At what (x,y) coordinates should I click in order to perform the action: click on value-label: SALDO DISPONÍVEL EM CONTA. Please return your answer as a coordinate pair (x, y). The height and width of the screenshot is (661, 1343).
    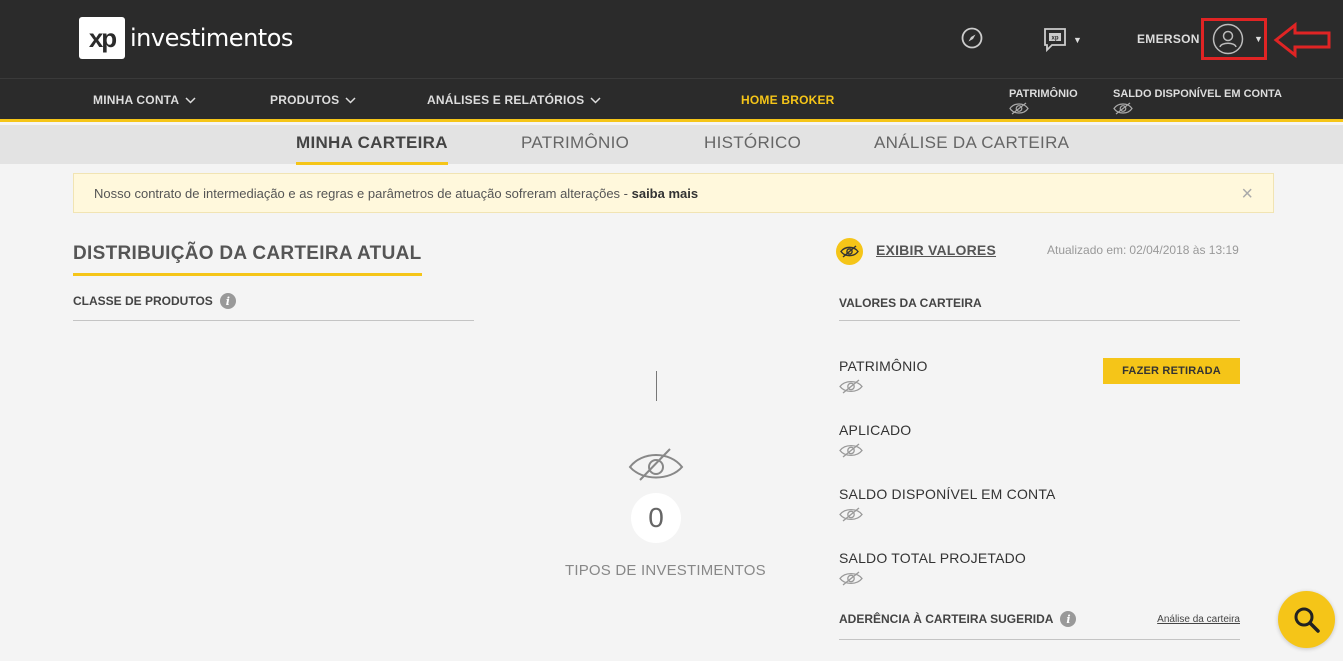
    Looking at the image, I should click on (947, 494).